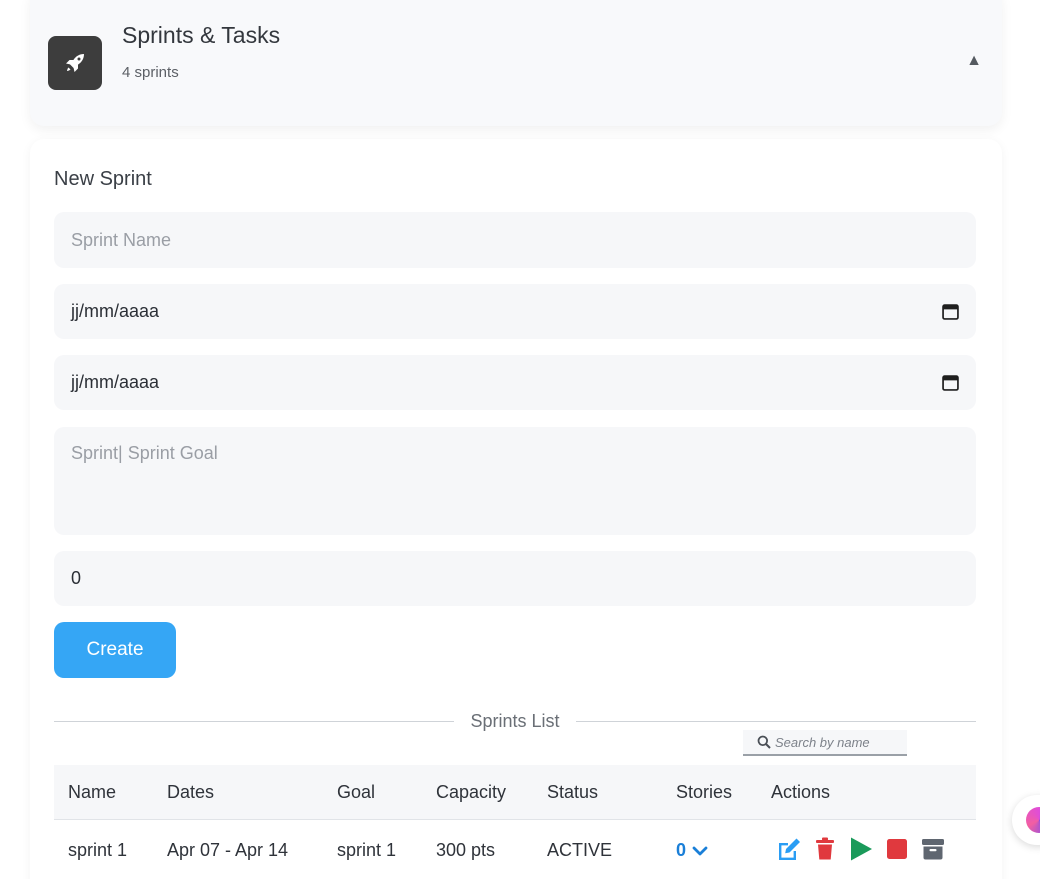 The image size is (1040, 879). Describe the element at coordinates (700, 851) in the screenshot. I see `chevron-down-icon` at that location.